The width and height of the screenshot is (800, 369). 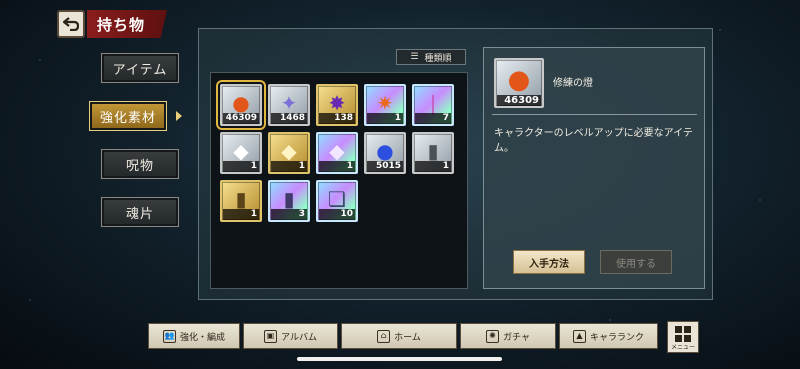 I want to click on page-title: 持ち物, so click(x=127, y=24).